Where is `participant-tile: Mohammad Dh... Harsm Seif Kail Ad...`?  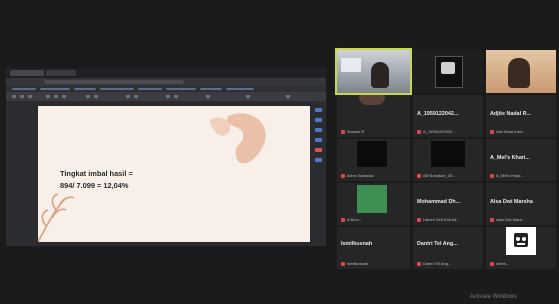
participant-tile: Mohammad Dh... Harsm Seif Kail Ad... is located at coordinates (448, 204).